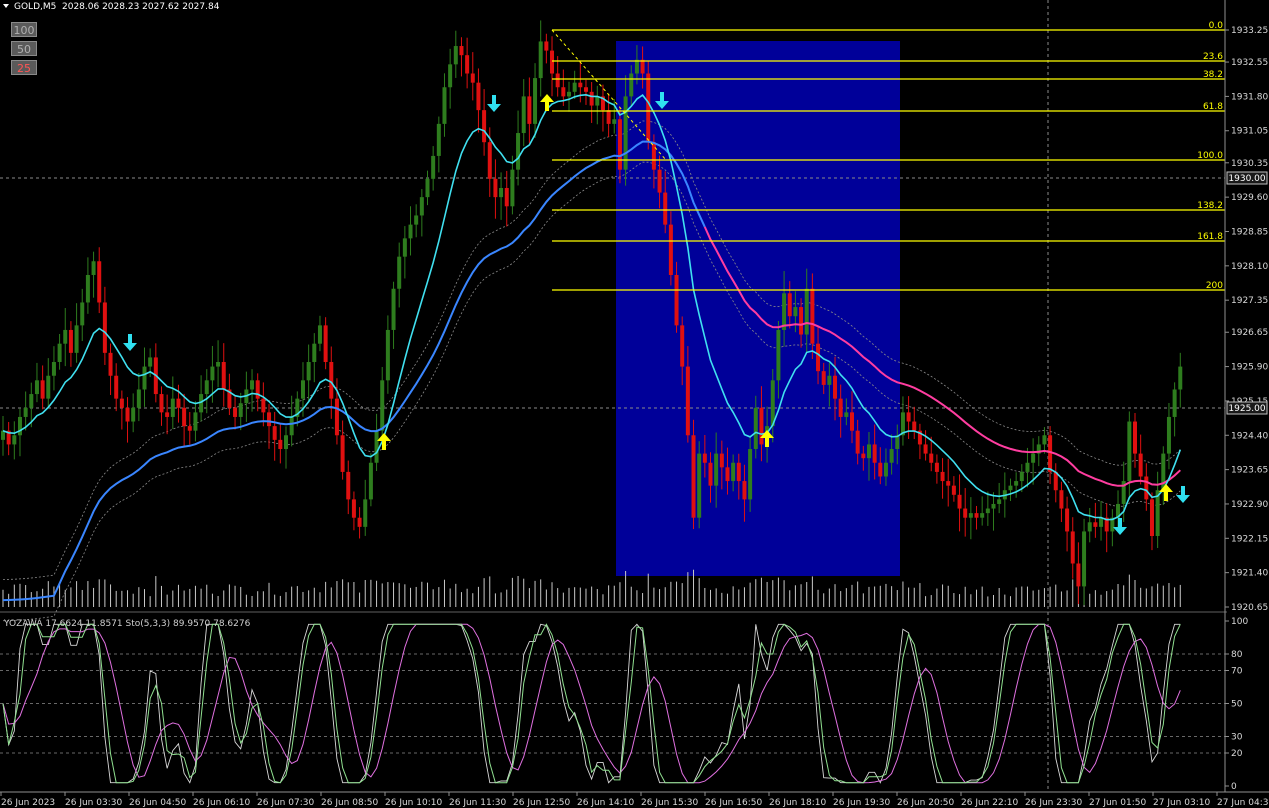 This screenshot has width=1269, height=808. Describe the element at coordinates (35, 7) in the screenshot. I see `symbol-label: GOLD,M5` at that location.